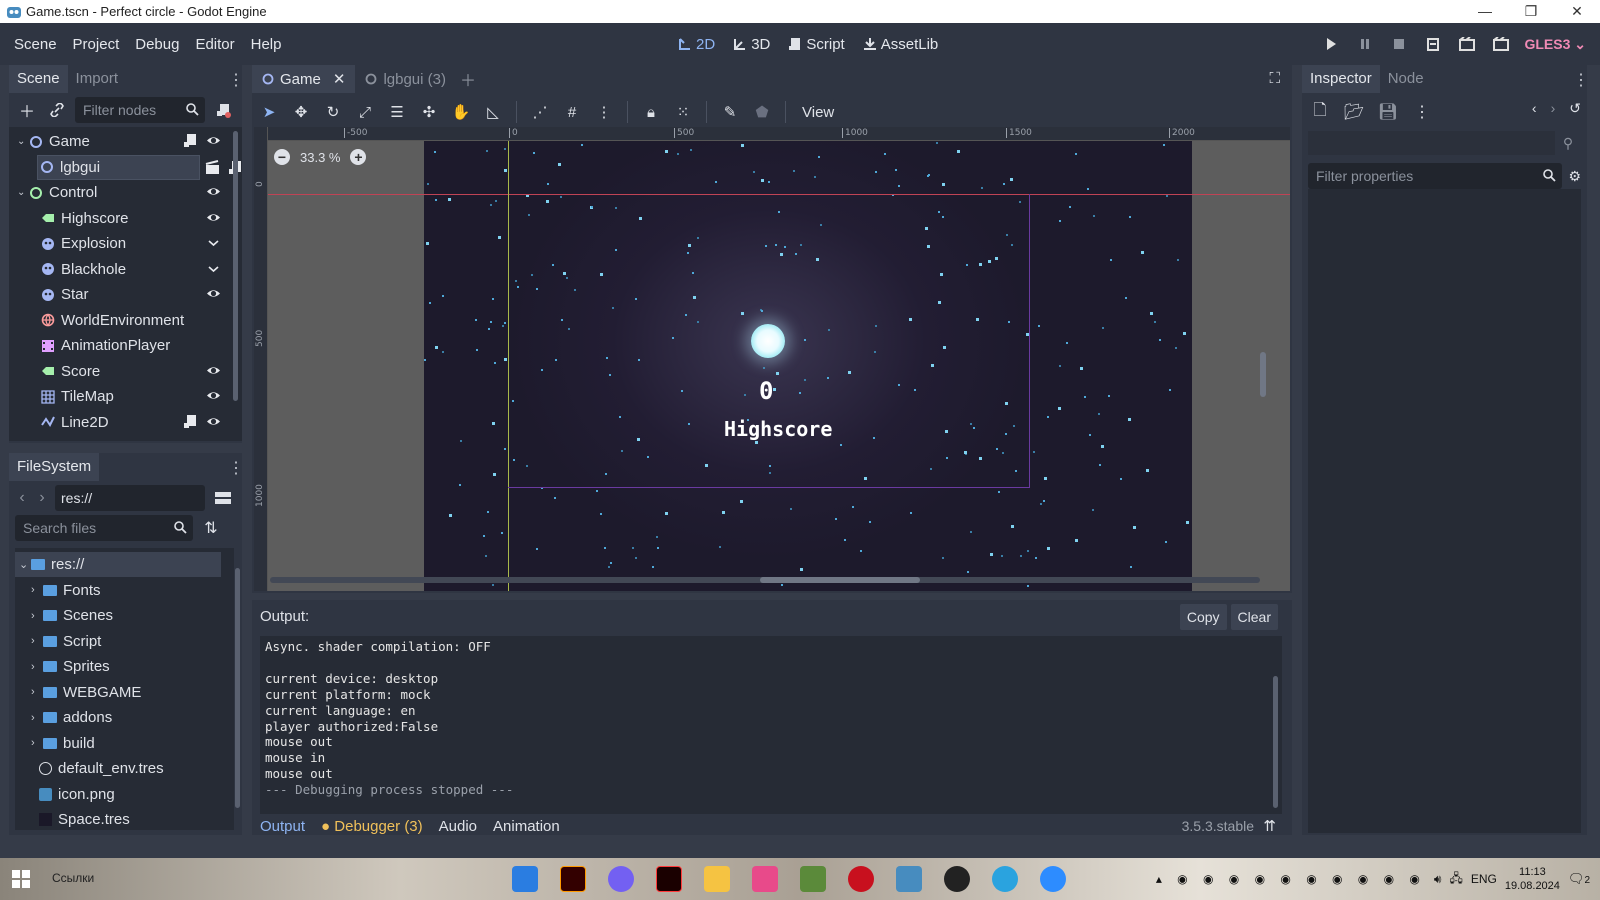 Image resolution: width=1600 pixels, height=900 pixels. What do you see at coordinates (730, 112) in the screenshot?
I see `skeleton-icon: ✎` at bounding box center [730, 112].